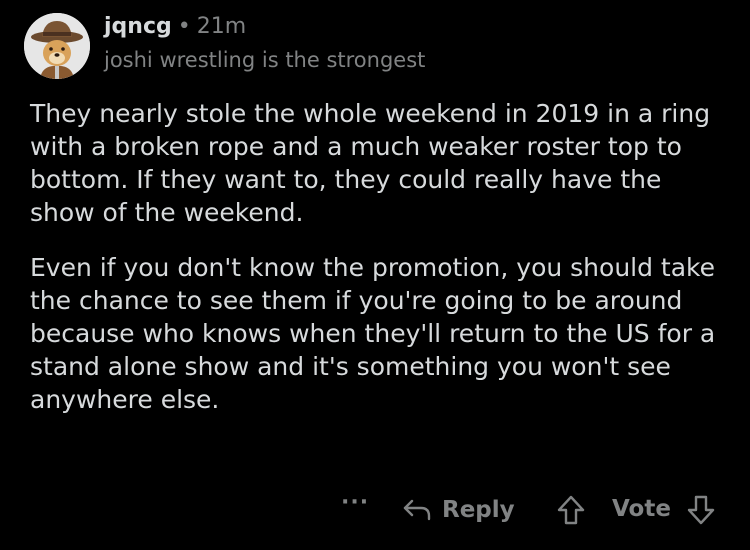 This screenshot has width=750, height=550. I want to click on doge-cowboy-avatar-icon, so click(57, 46).